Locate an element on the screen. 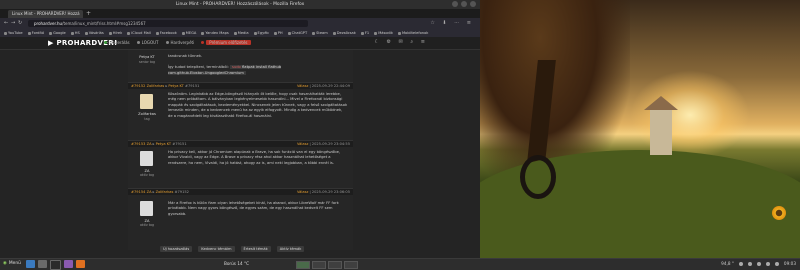  site-header-icons: ☾ ⚙ ✉ ⌕ ≡ is located at coordinates (401, 42).